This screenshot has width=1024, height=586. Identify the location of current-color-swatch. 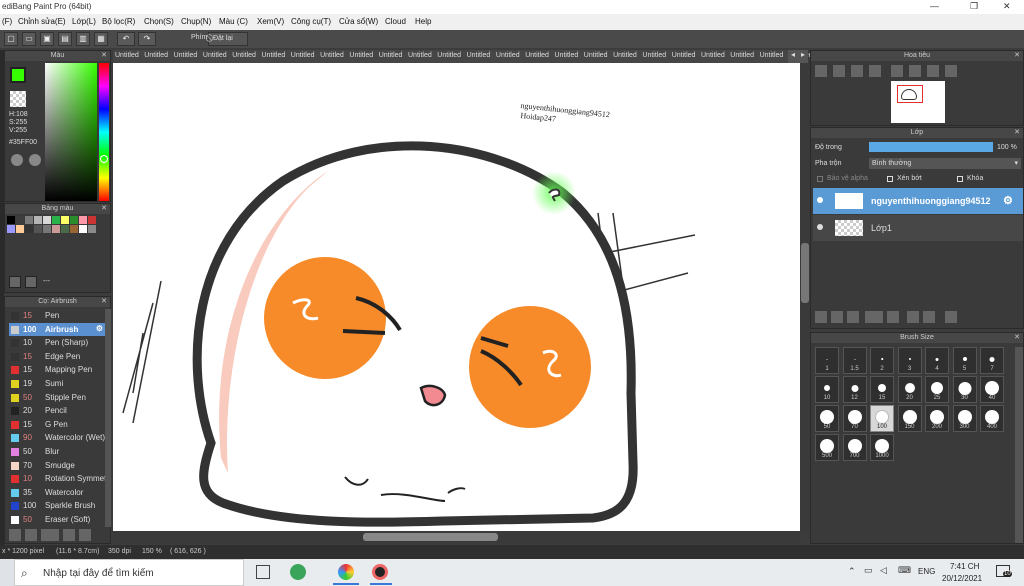
(18, 75).